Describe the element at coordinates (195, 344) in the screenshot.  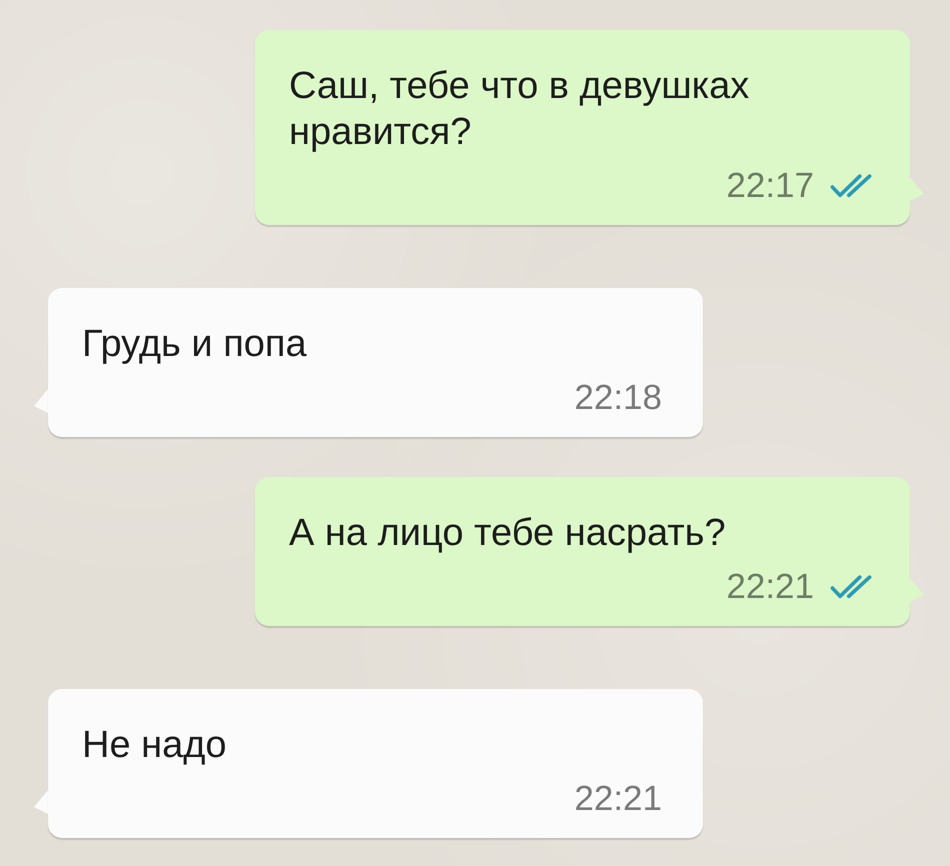
I see `message-text: Грудь и попа` at that location.